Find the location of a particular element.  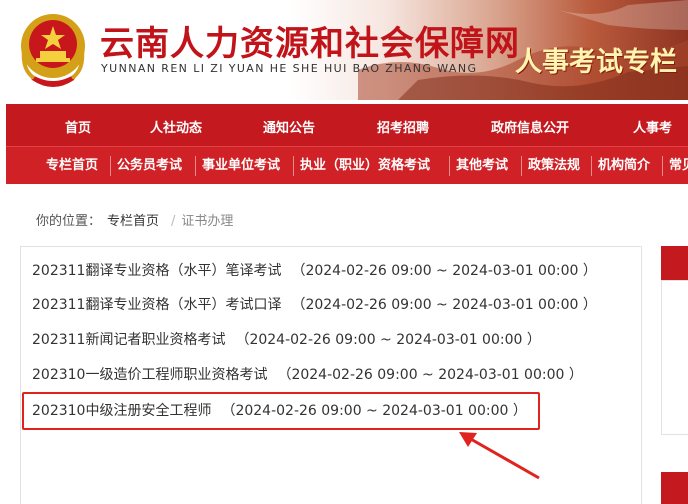

list-item-title: 202310一级造价工程师职业资格考试 is located at coordinates (149, 375).